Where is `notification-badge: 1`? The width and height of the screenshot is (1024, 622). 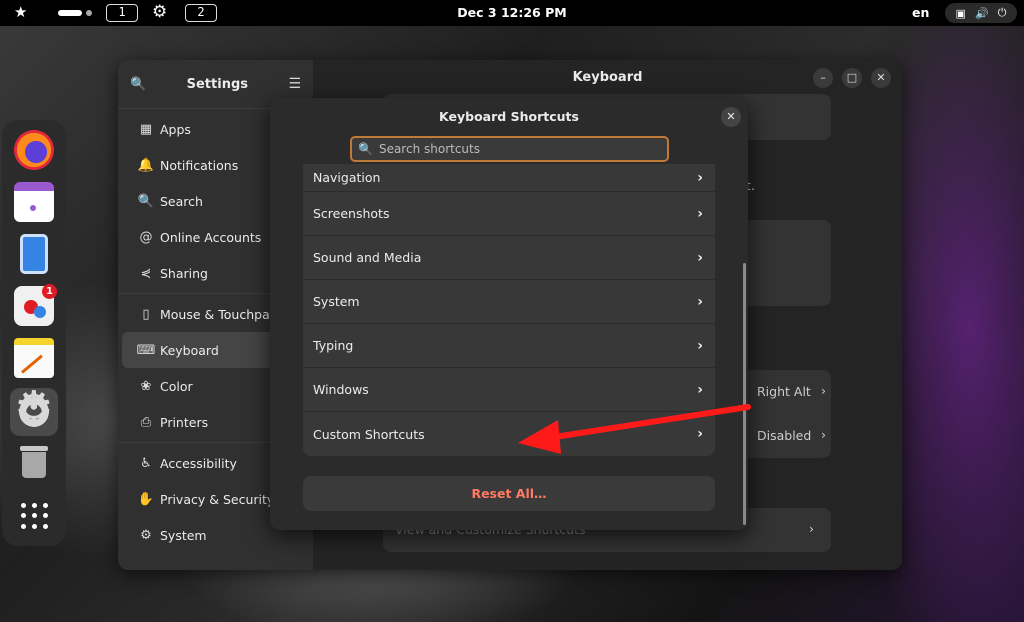 notification-badge: 1 is located at coordinates (49, 291).